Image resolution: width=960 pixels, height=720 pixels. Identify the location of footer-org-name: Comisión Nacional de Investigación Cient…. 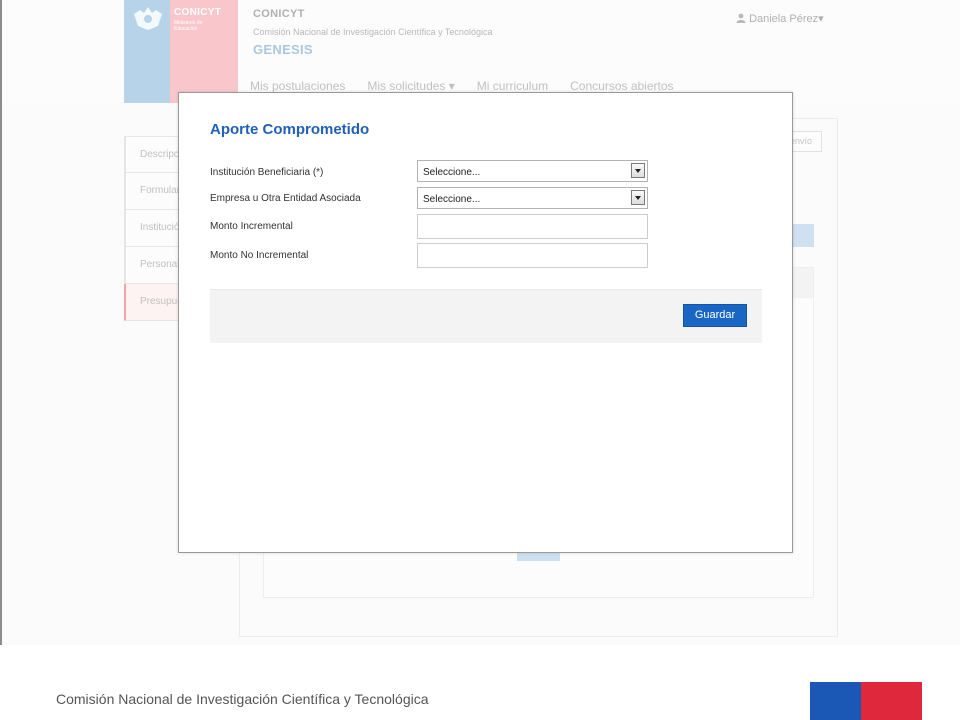
(242, 699).